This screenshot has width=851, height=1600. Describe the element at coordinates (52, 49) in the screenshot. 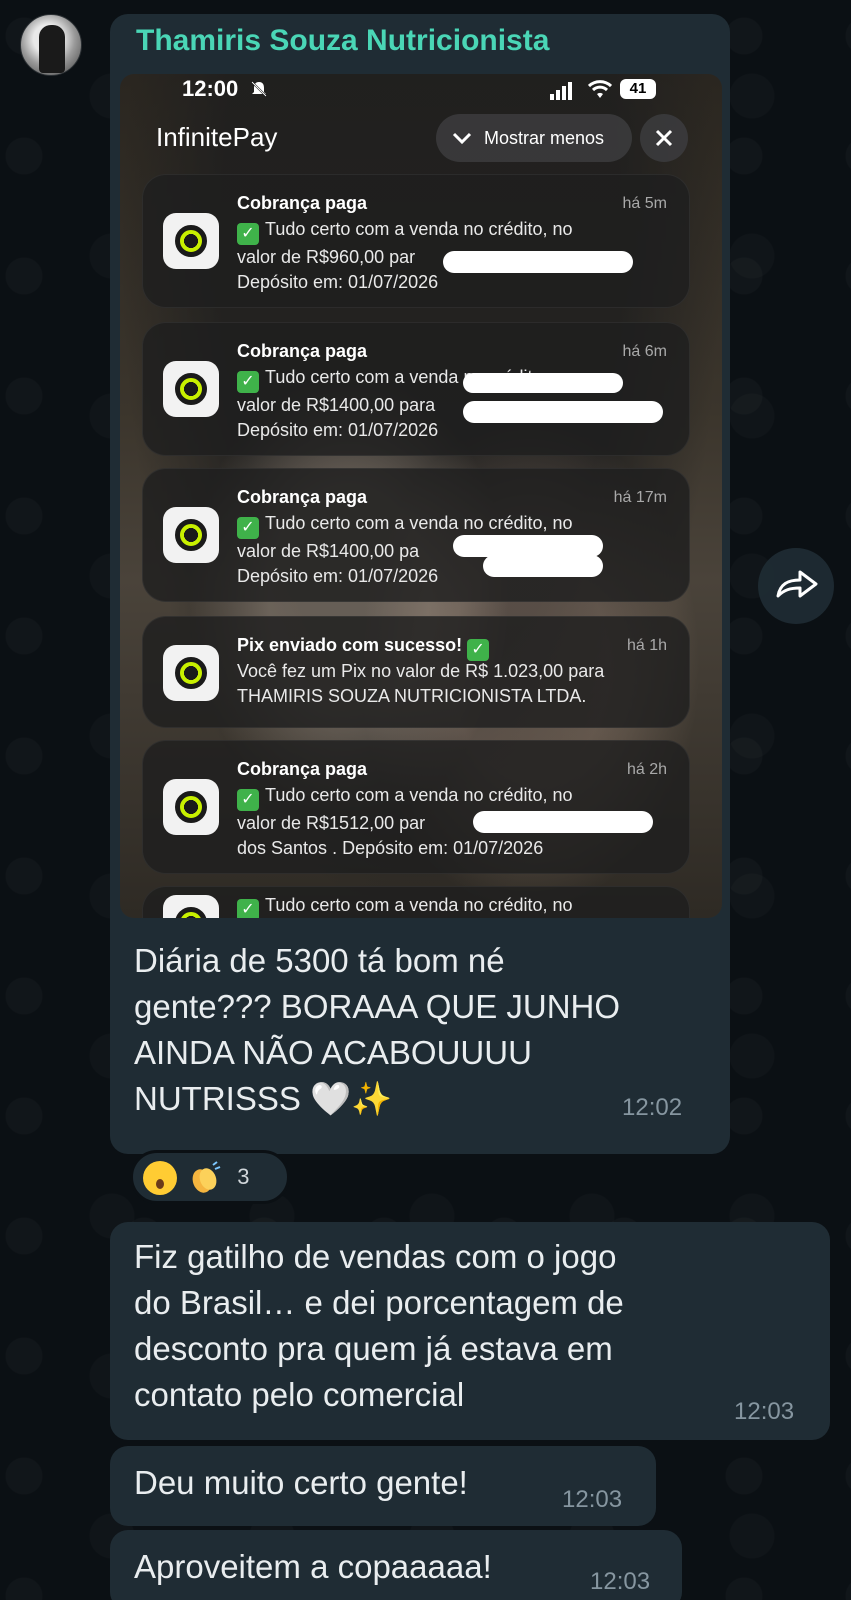

I see `avatar-figure` at that location.